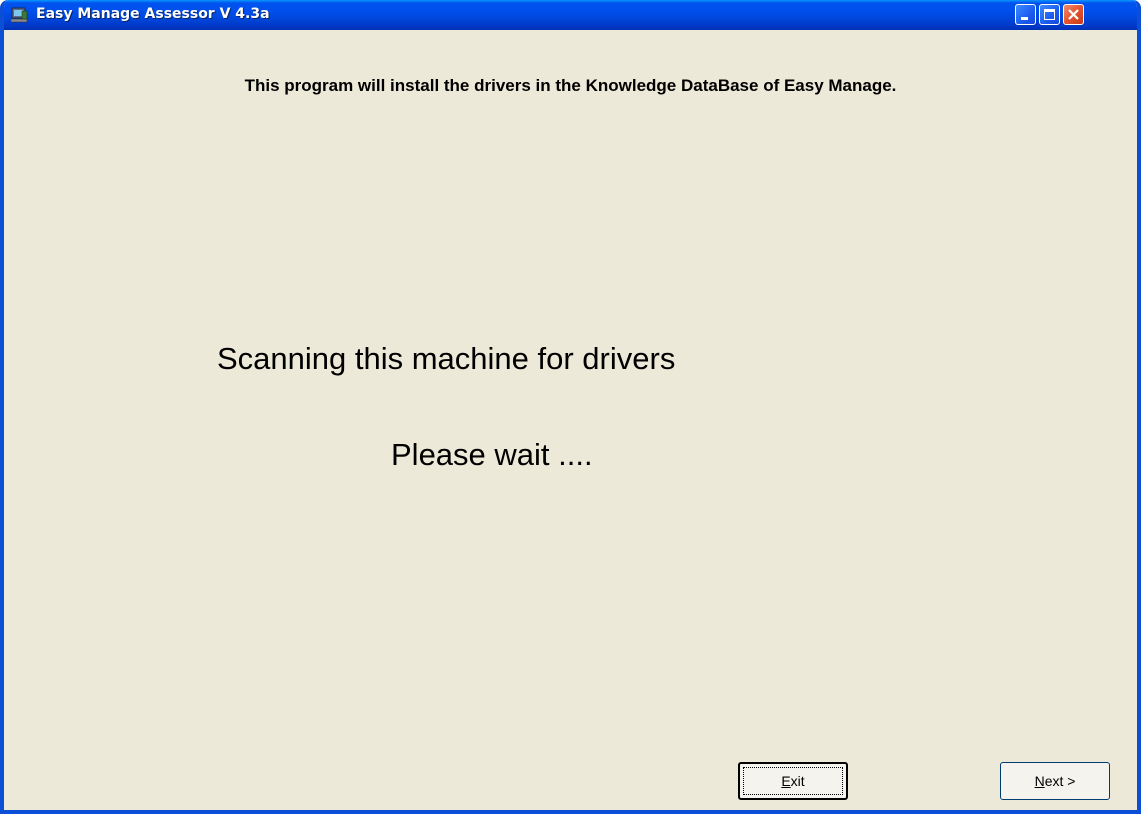 This screenshot has width=1141, height=814. Describe the element at coordinates (570, 15) in the screenshot. I see `title-bar: Easy Manage Assessor V 4.3a` at that location.